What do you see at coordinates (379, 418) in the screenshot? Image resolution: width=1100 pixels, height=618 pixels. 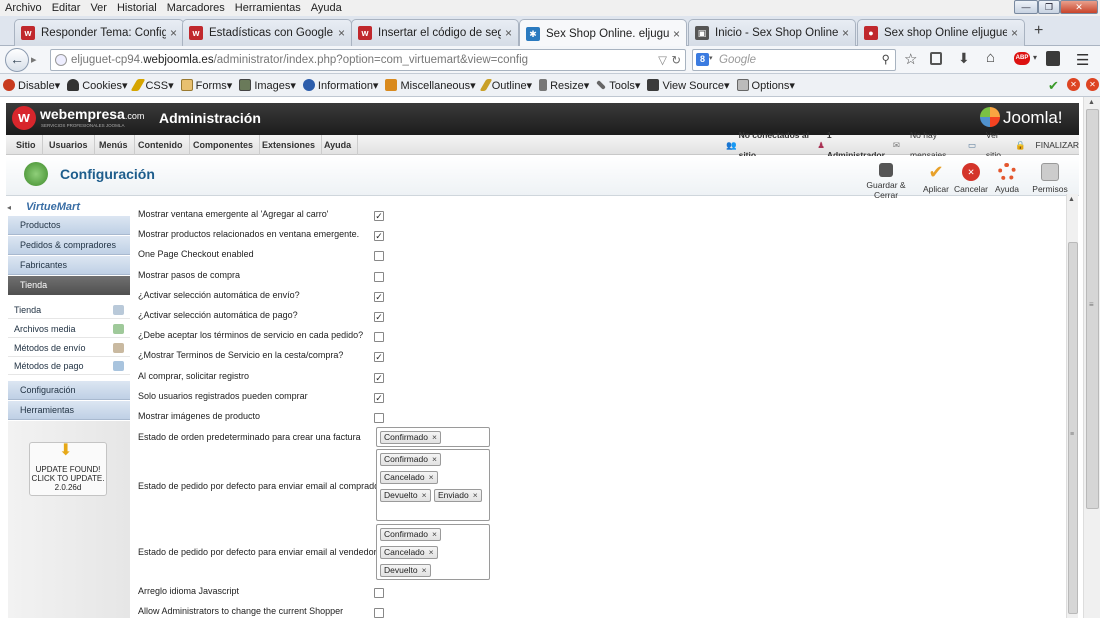 I see `checkbox-product-images` at bounding box center [379, 418].